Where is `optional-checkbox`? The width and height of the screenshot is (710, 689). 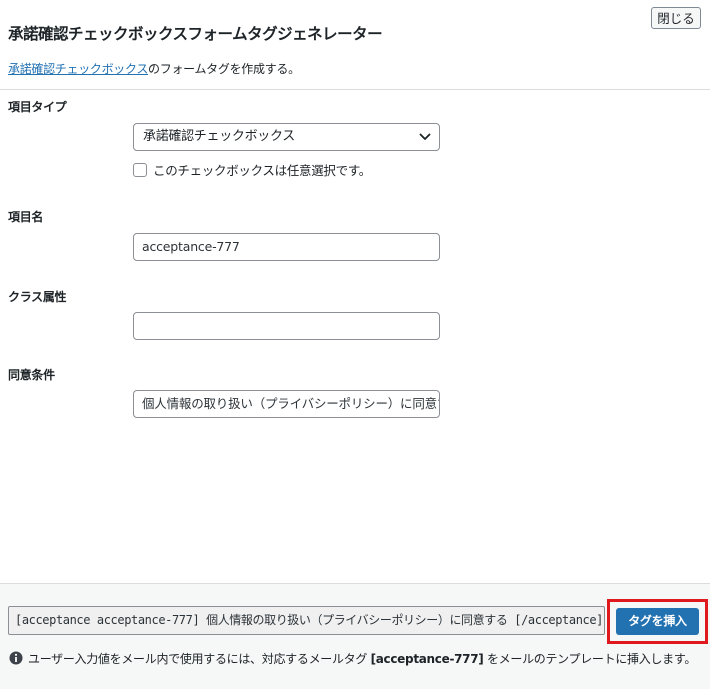 optional-checkbox is located at coordinates (140, 169).